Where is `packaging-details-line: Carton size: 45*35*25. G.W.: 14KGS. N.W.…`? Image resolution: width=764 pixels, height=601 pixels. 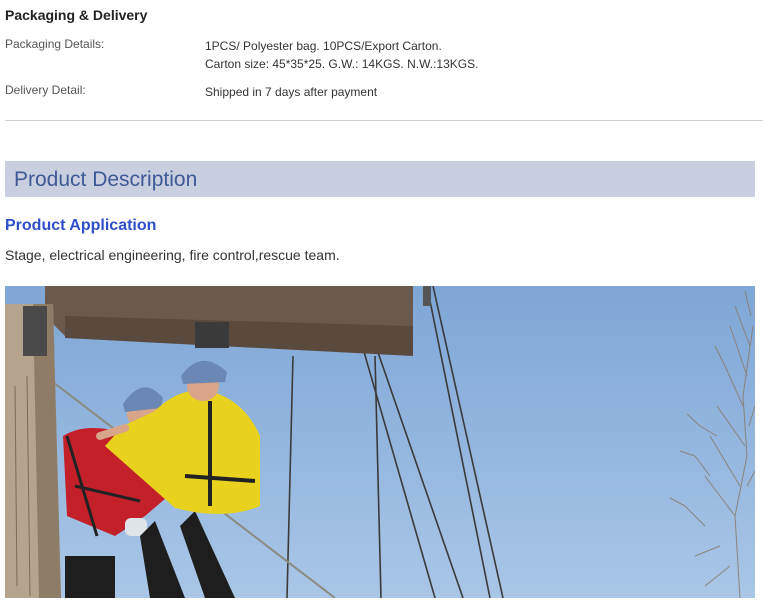
packaging-details-line: Carton size: 45*35*25. G.W.: 14KGS. N.W.… is located at coordinates (342, 64).